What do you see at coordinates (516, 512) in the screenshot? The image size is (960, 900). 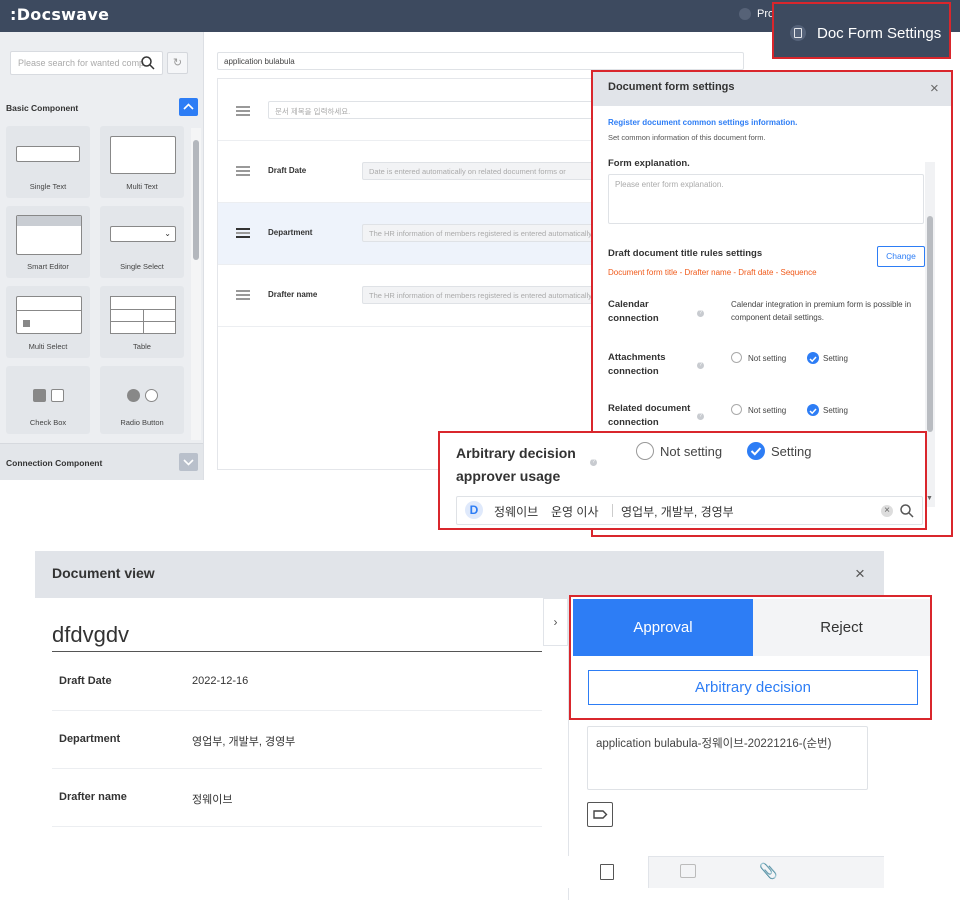 I see `approver-name: 정웨이브` at bounding box center [516, 512].